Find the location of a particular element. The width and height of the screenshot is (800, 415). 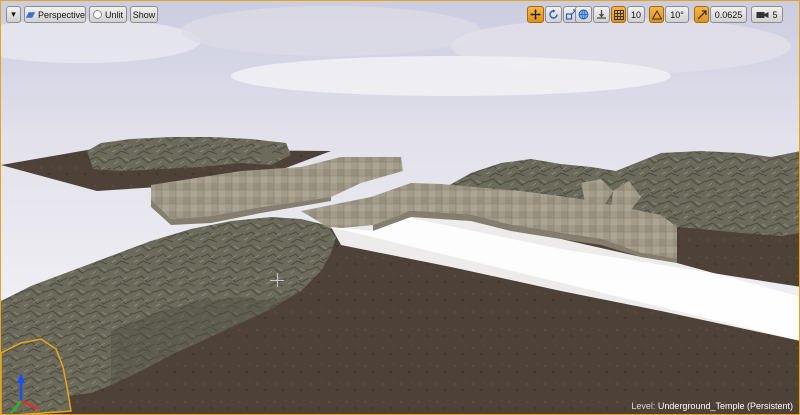

camera-icon is located at coordinates (762, 14).